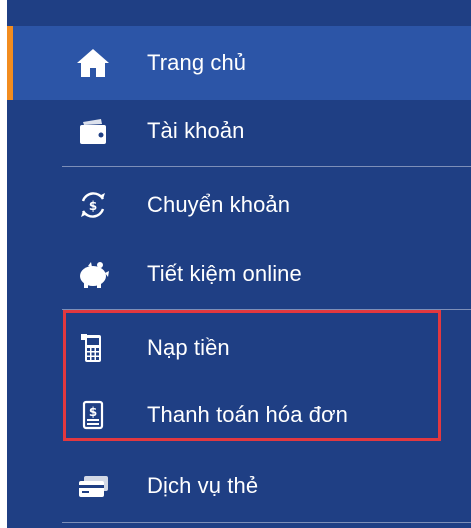 This screenshot has height=528, width=471. I want to click on menu-item-label: Chuyển khoản, so click(219, 204).